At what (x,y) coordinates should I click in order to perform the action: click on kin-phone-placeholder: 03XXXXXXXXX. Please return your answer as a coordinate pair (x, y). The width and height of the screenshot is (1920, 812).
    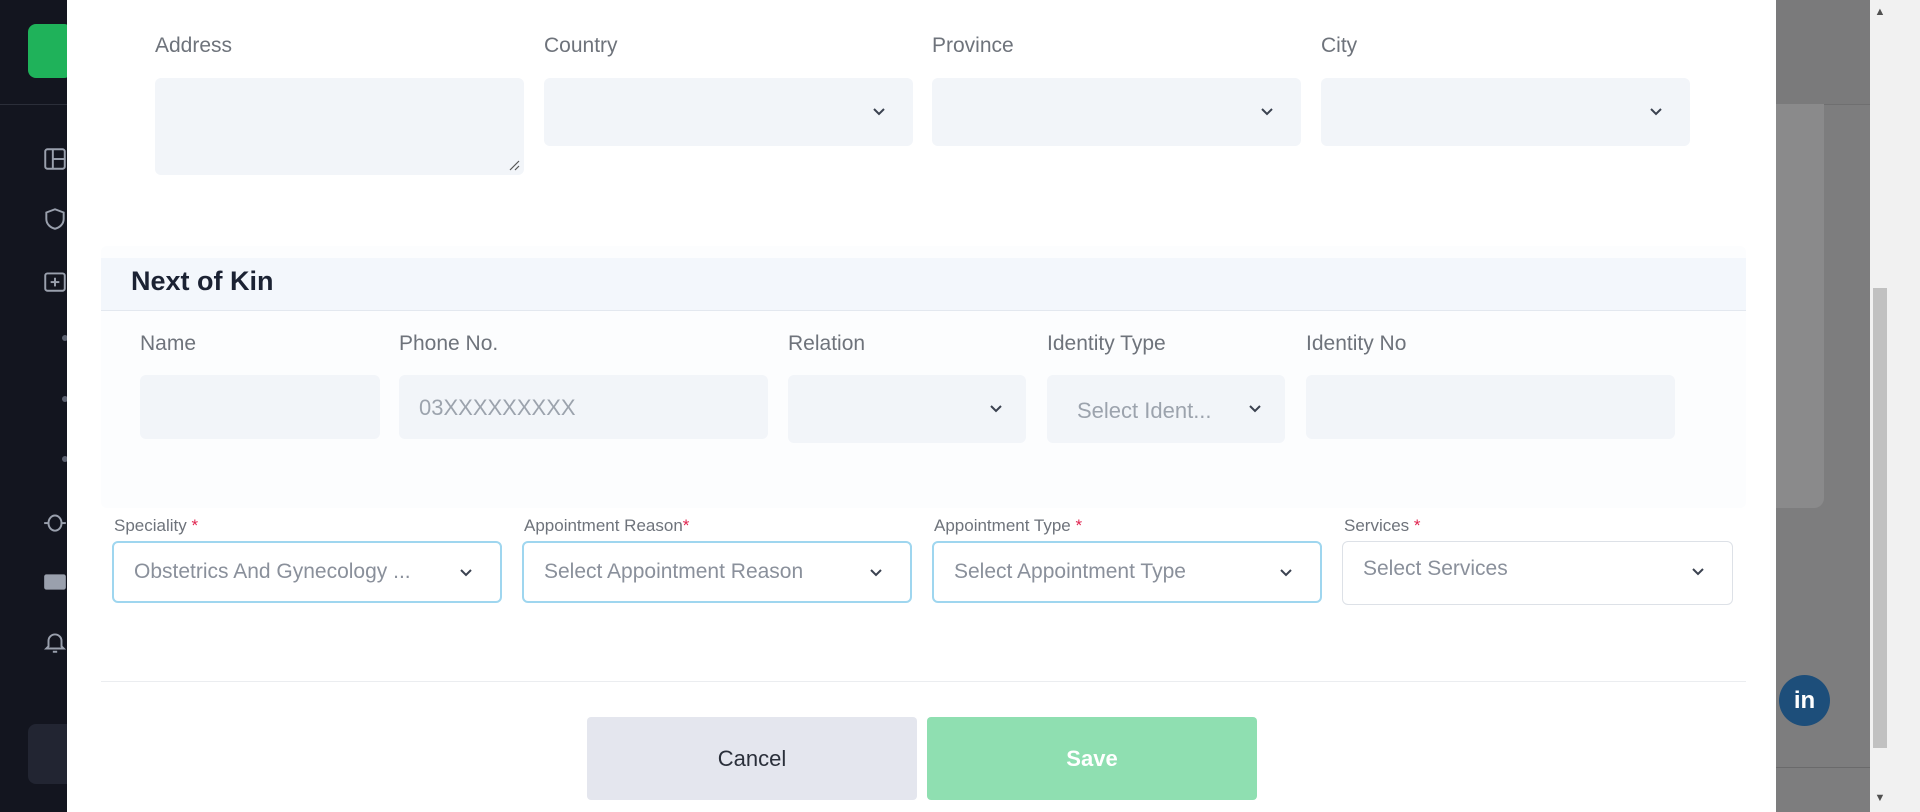
    Looking at the image, I should click on (497, 407).